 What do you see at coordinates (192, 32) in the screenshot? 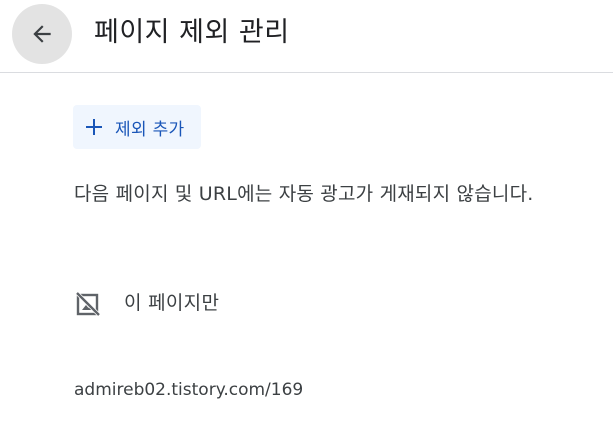
I see `page-title: 페이지 제외 관리` at bounding box center [192, 32].